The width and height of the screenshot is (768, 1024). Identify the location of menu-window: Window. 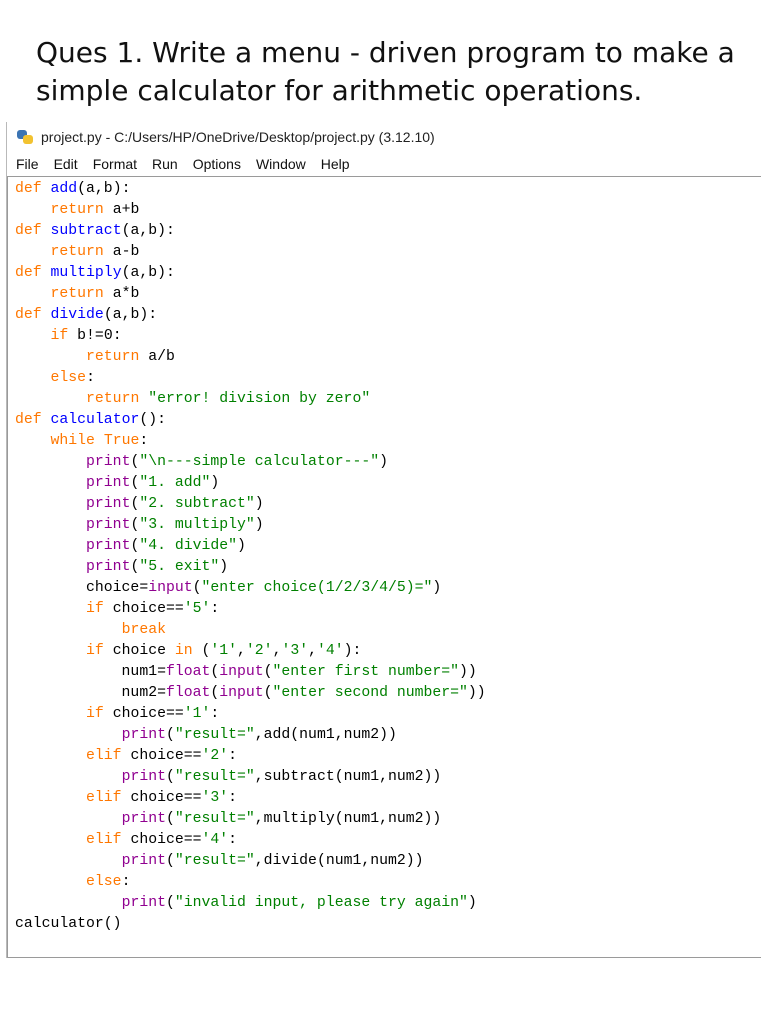
(283, 164).